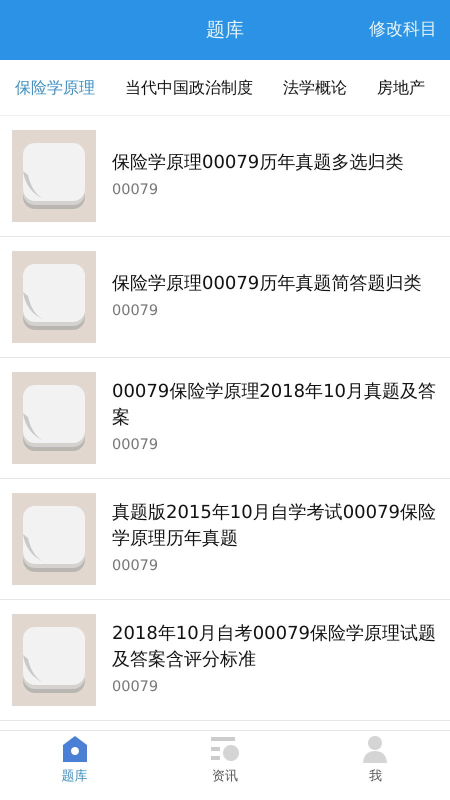 This screenshot has height=800, width=450. Describe the element at coordinates (189, 88) in the screenshot. I see `subject-tab: 当代中国政治制度` at that location.